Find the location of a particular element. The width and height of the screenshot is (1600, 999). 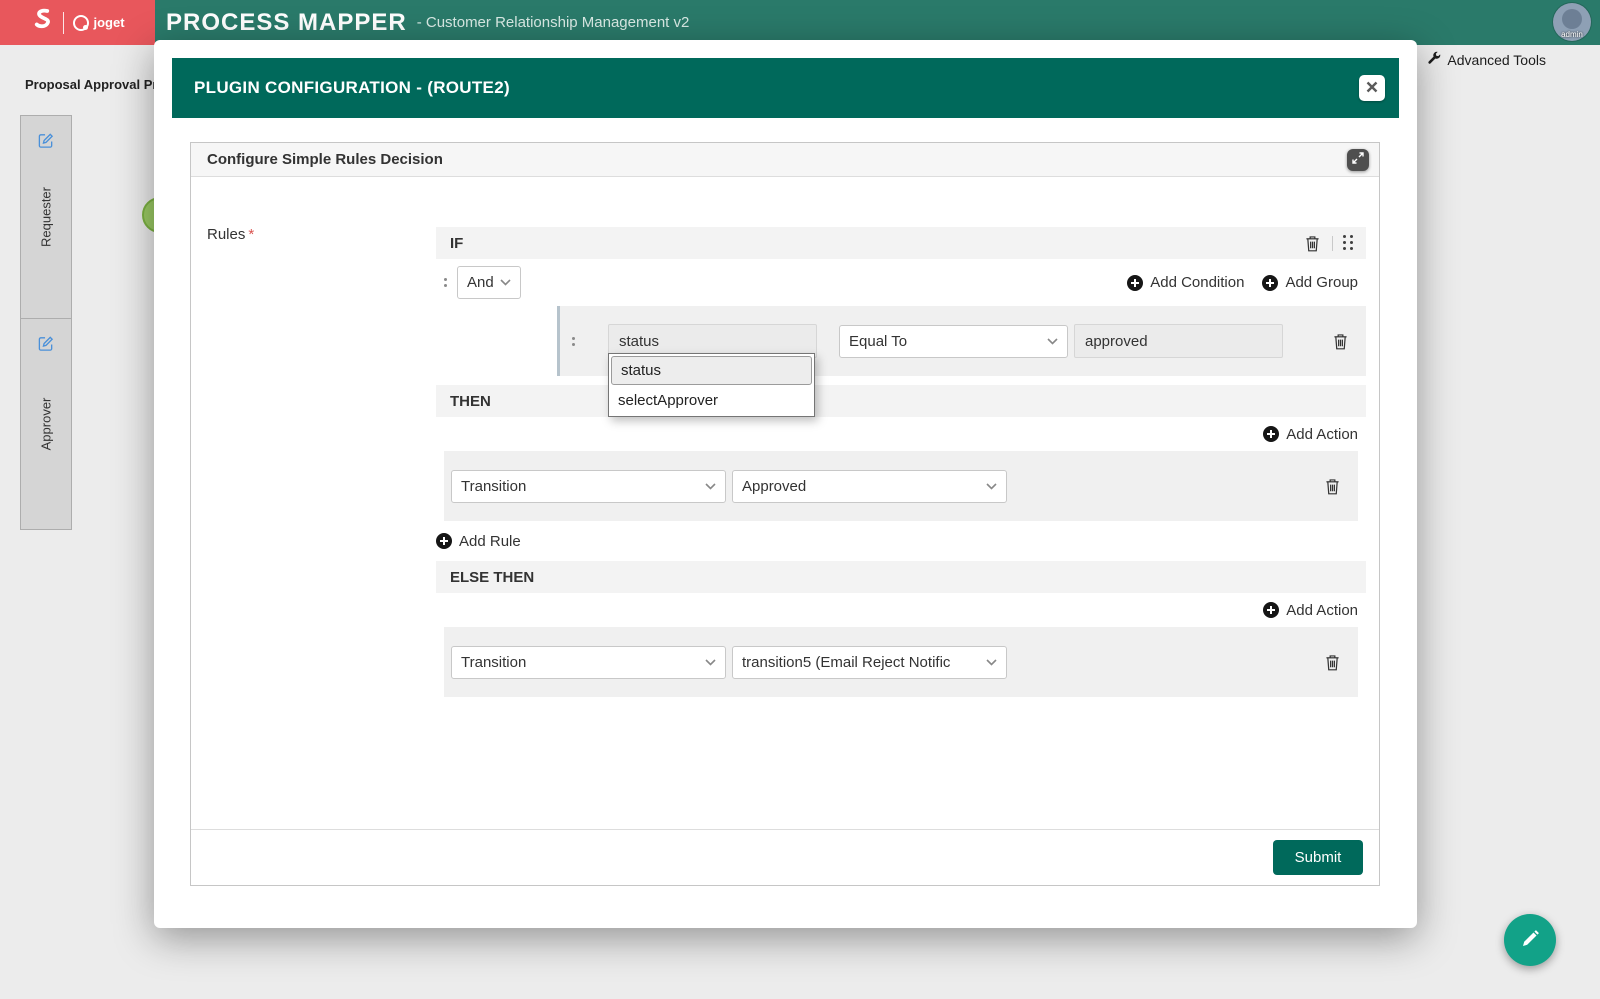

then-add-action-row: Add Action is located at coordinates (901, 434).